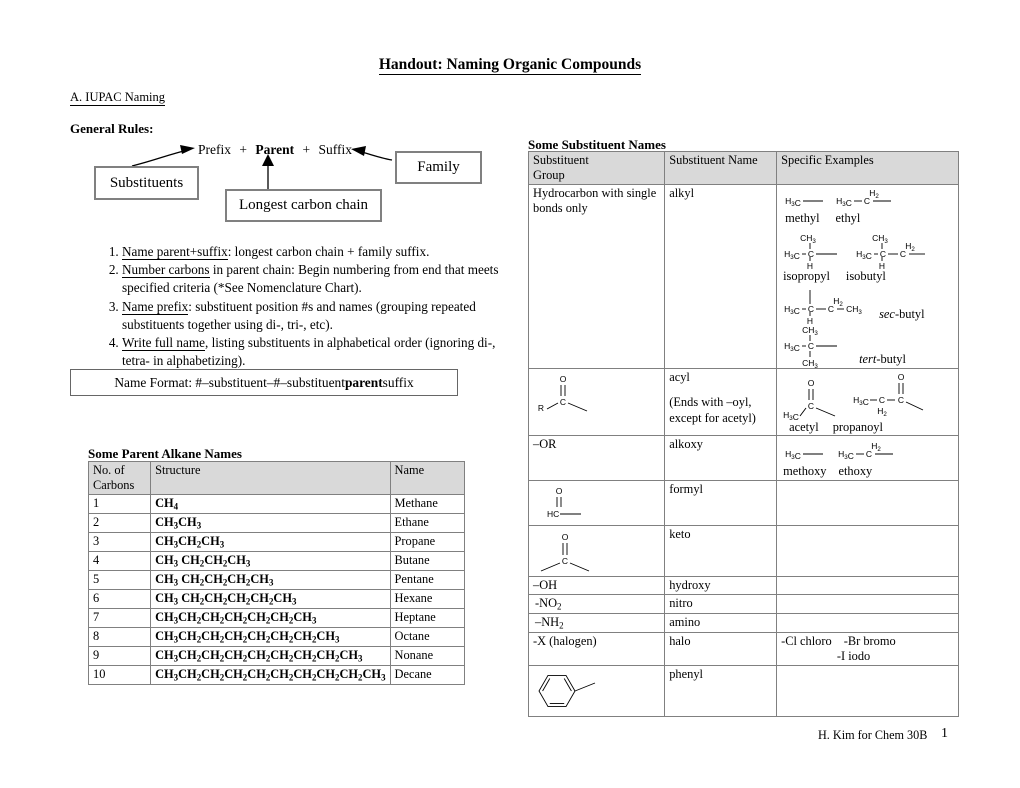 Image resolution: width=1020 pixels, height=788 pixels. I want to click on chemical-structure-group: CH3 H3C C H CH3 H3C C C H2 H, so click(867, 251).